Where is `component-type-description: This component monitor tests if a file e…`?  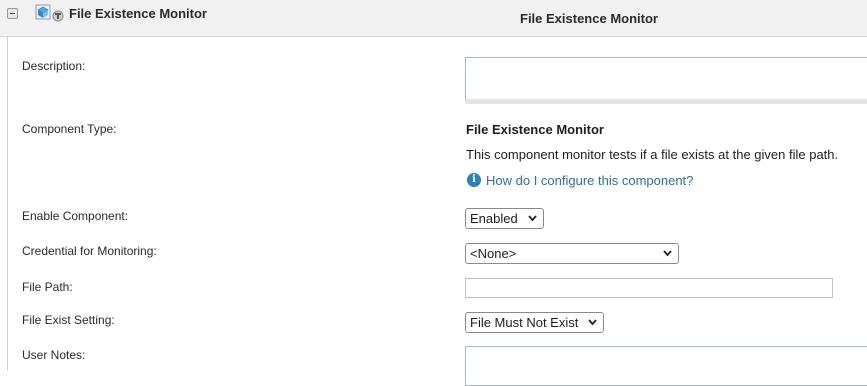
component-type-description: This component monitor tests if a file e… is located at coordinates (652, 154).